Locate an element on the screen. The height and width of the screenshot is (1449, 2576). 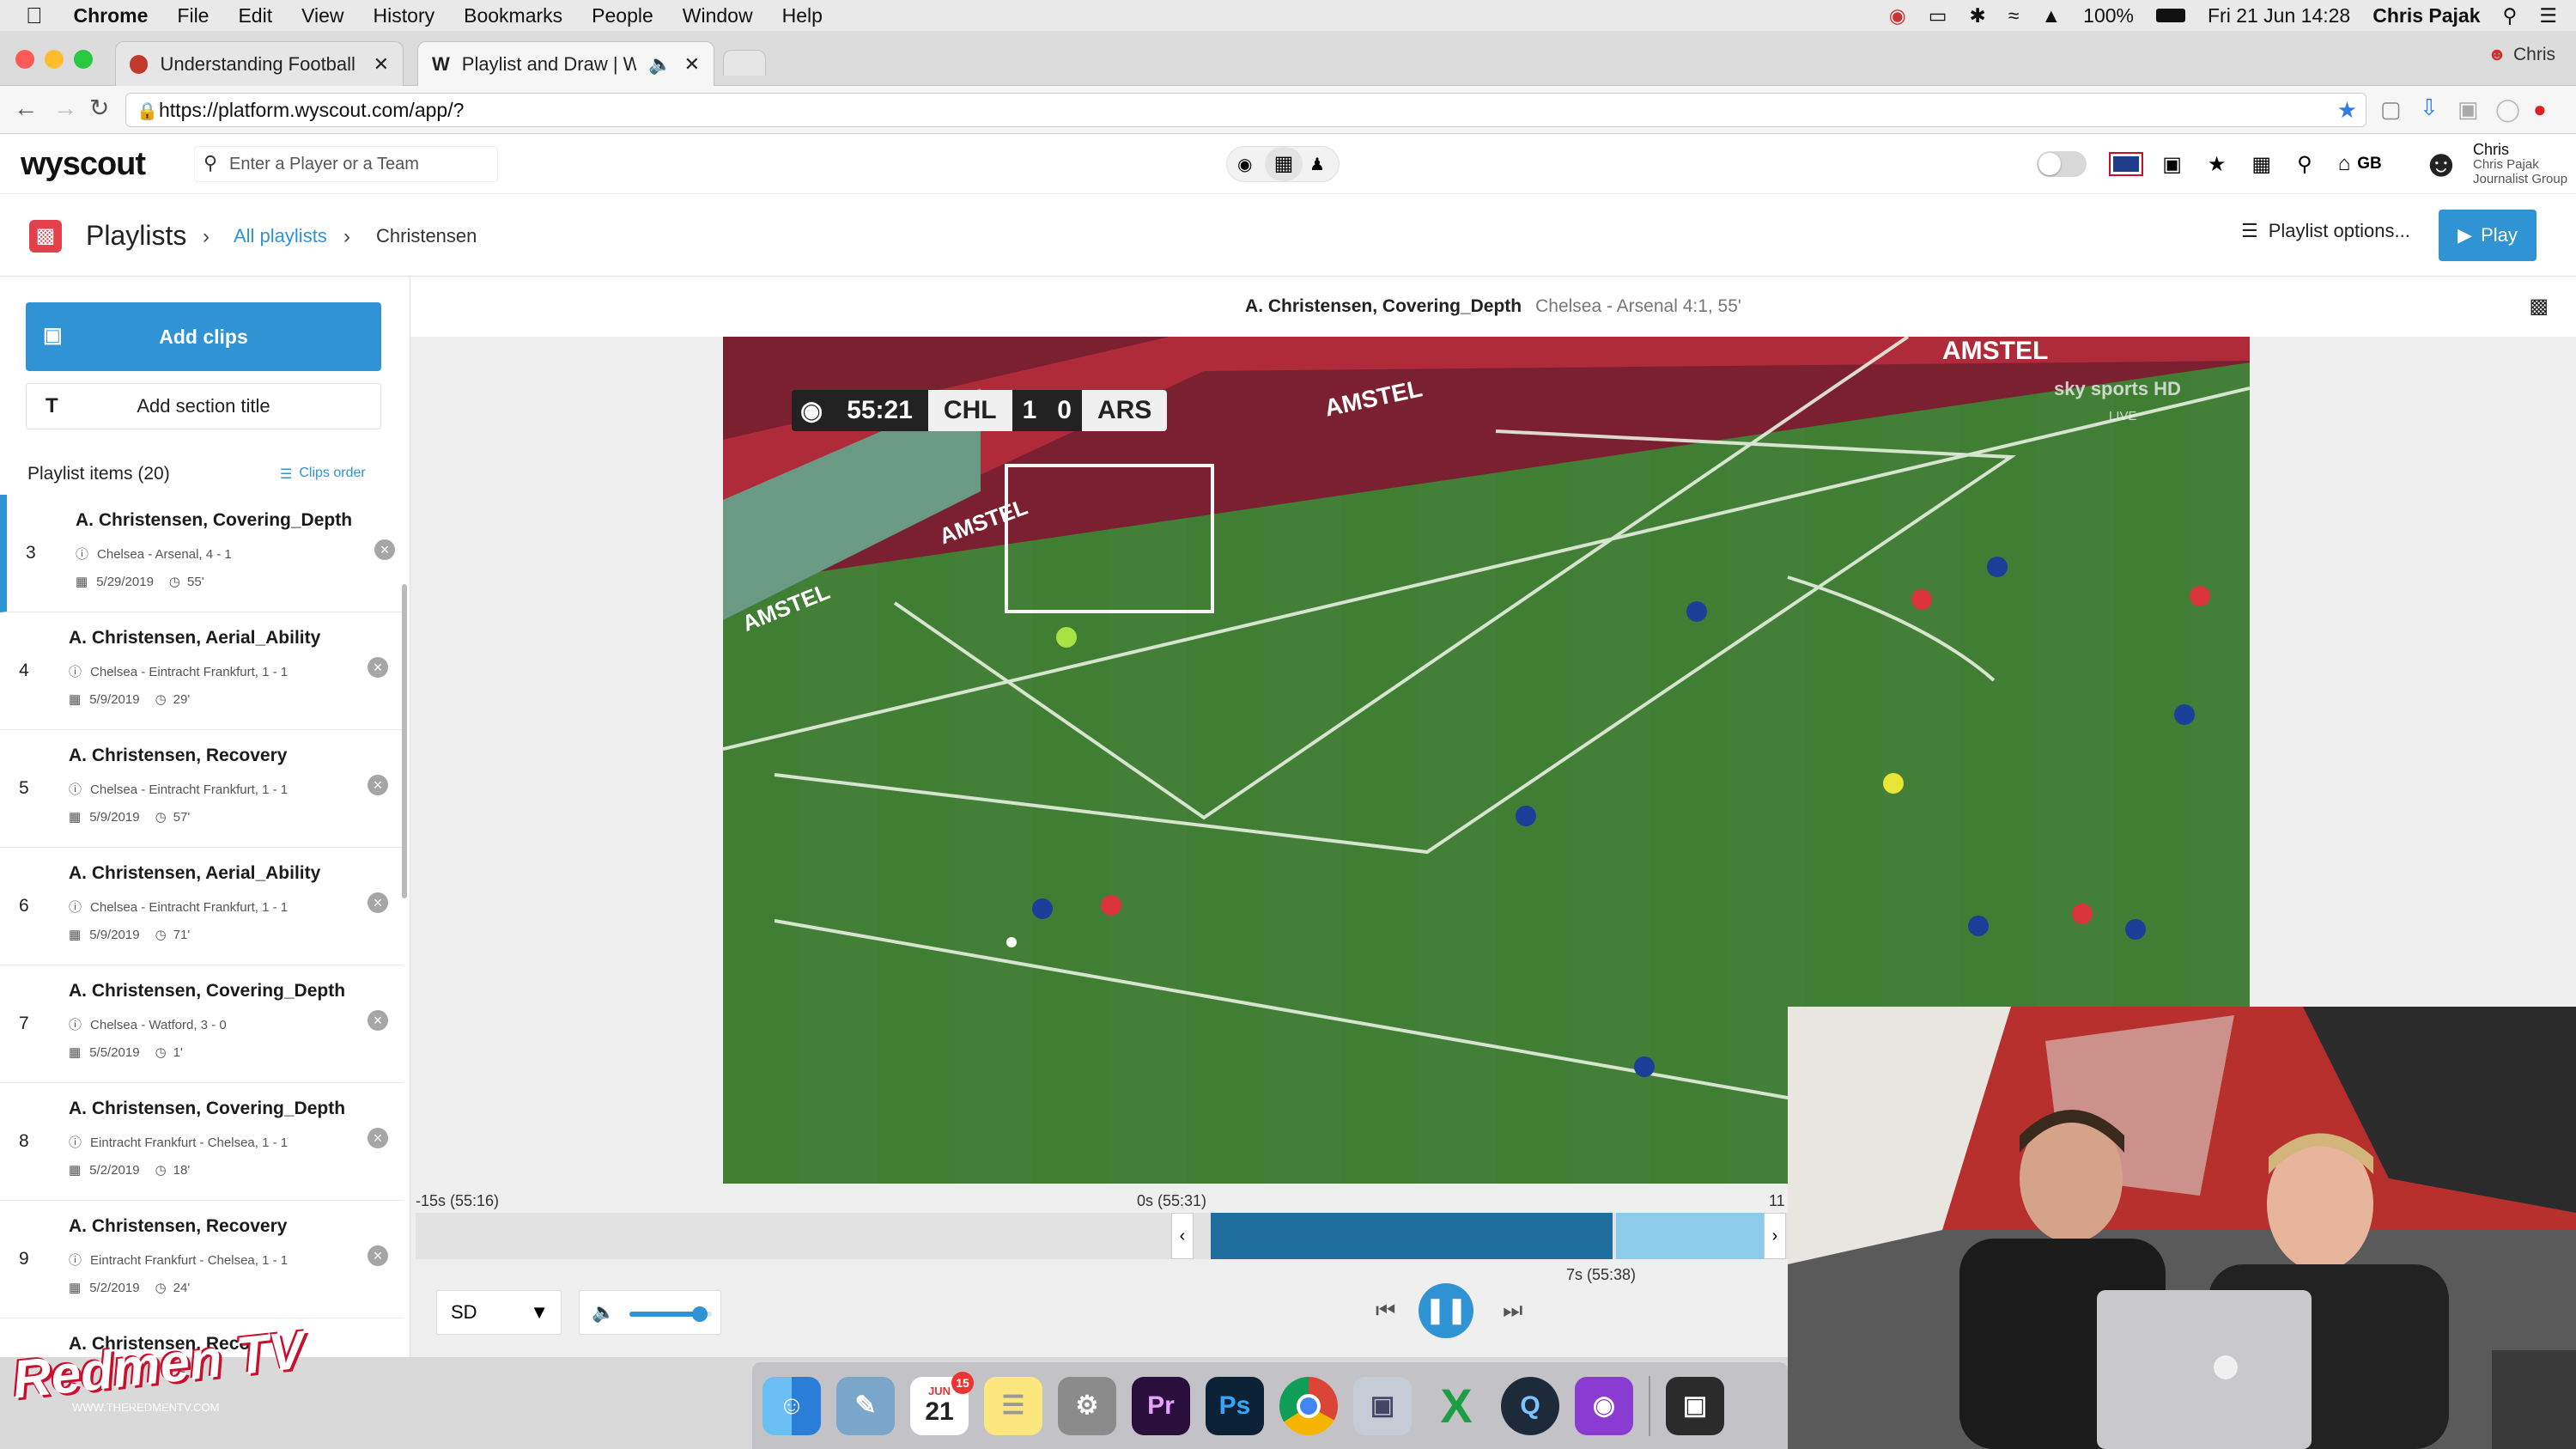
previous-clip-icon: ⏮ is located at coordinates (1385, 1310).